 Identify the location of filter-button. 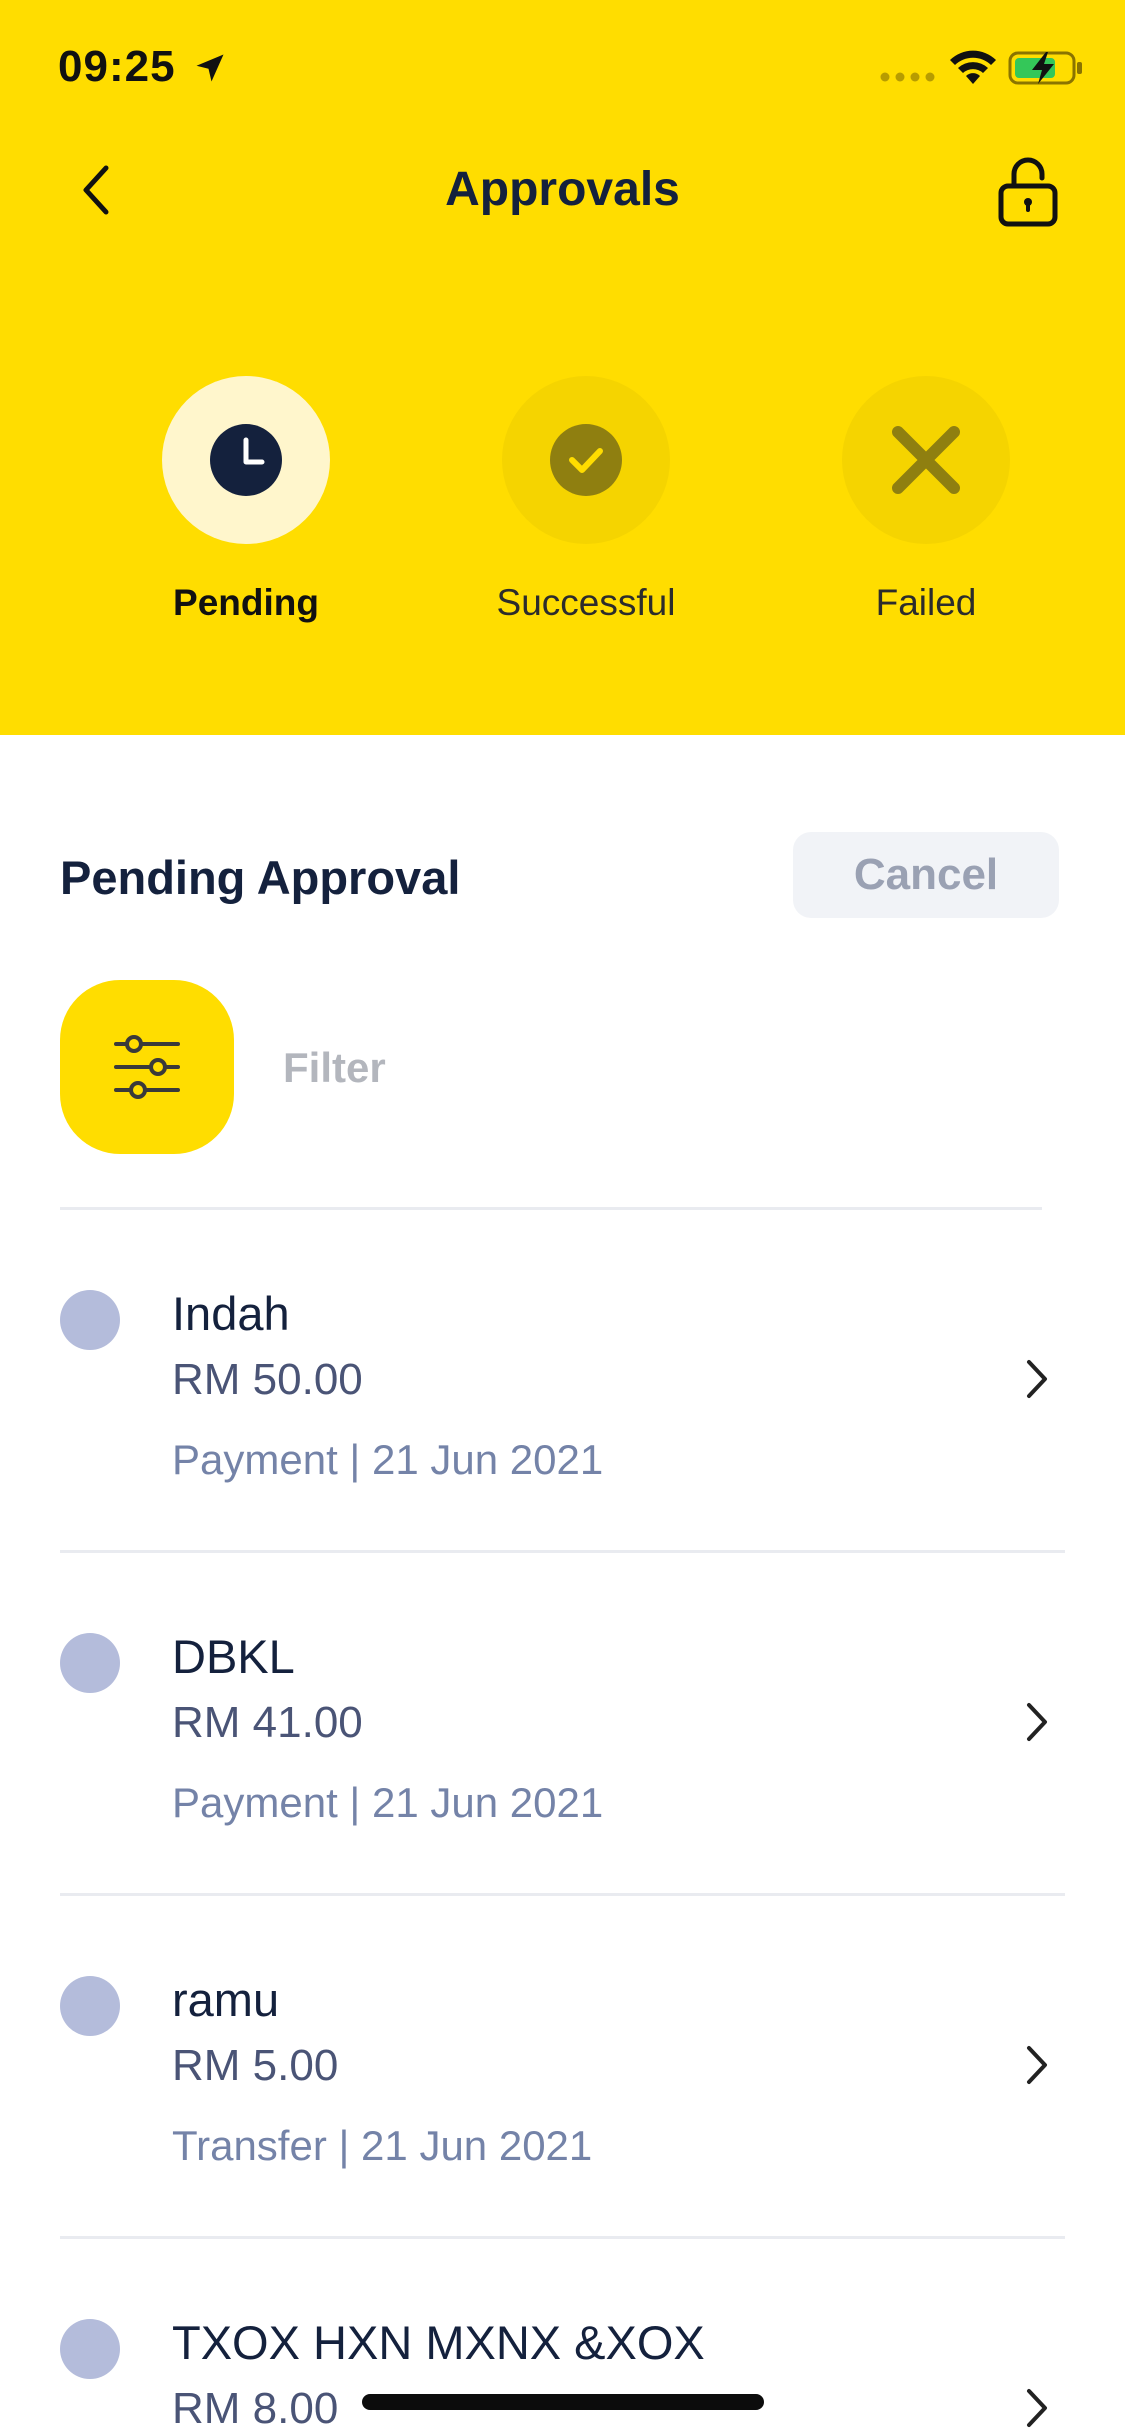
(147, 1067).